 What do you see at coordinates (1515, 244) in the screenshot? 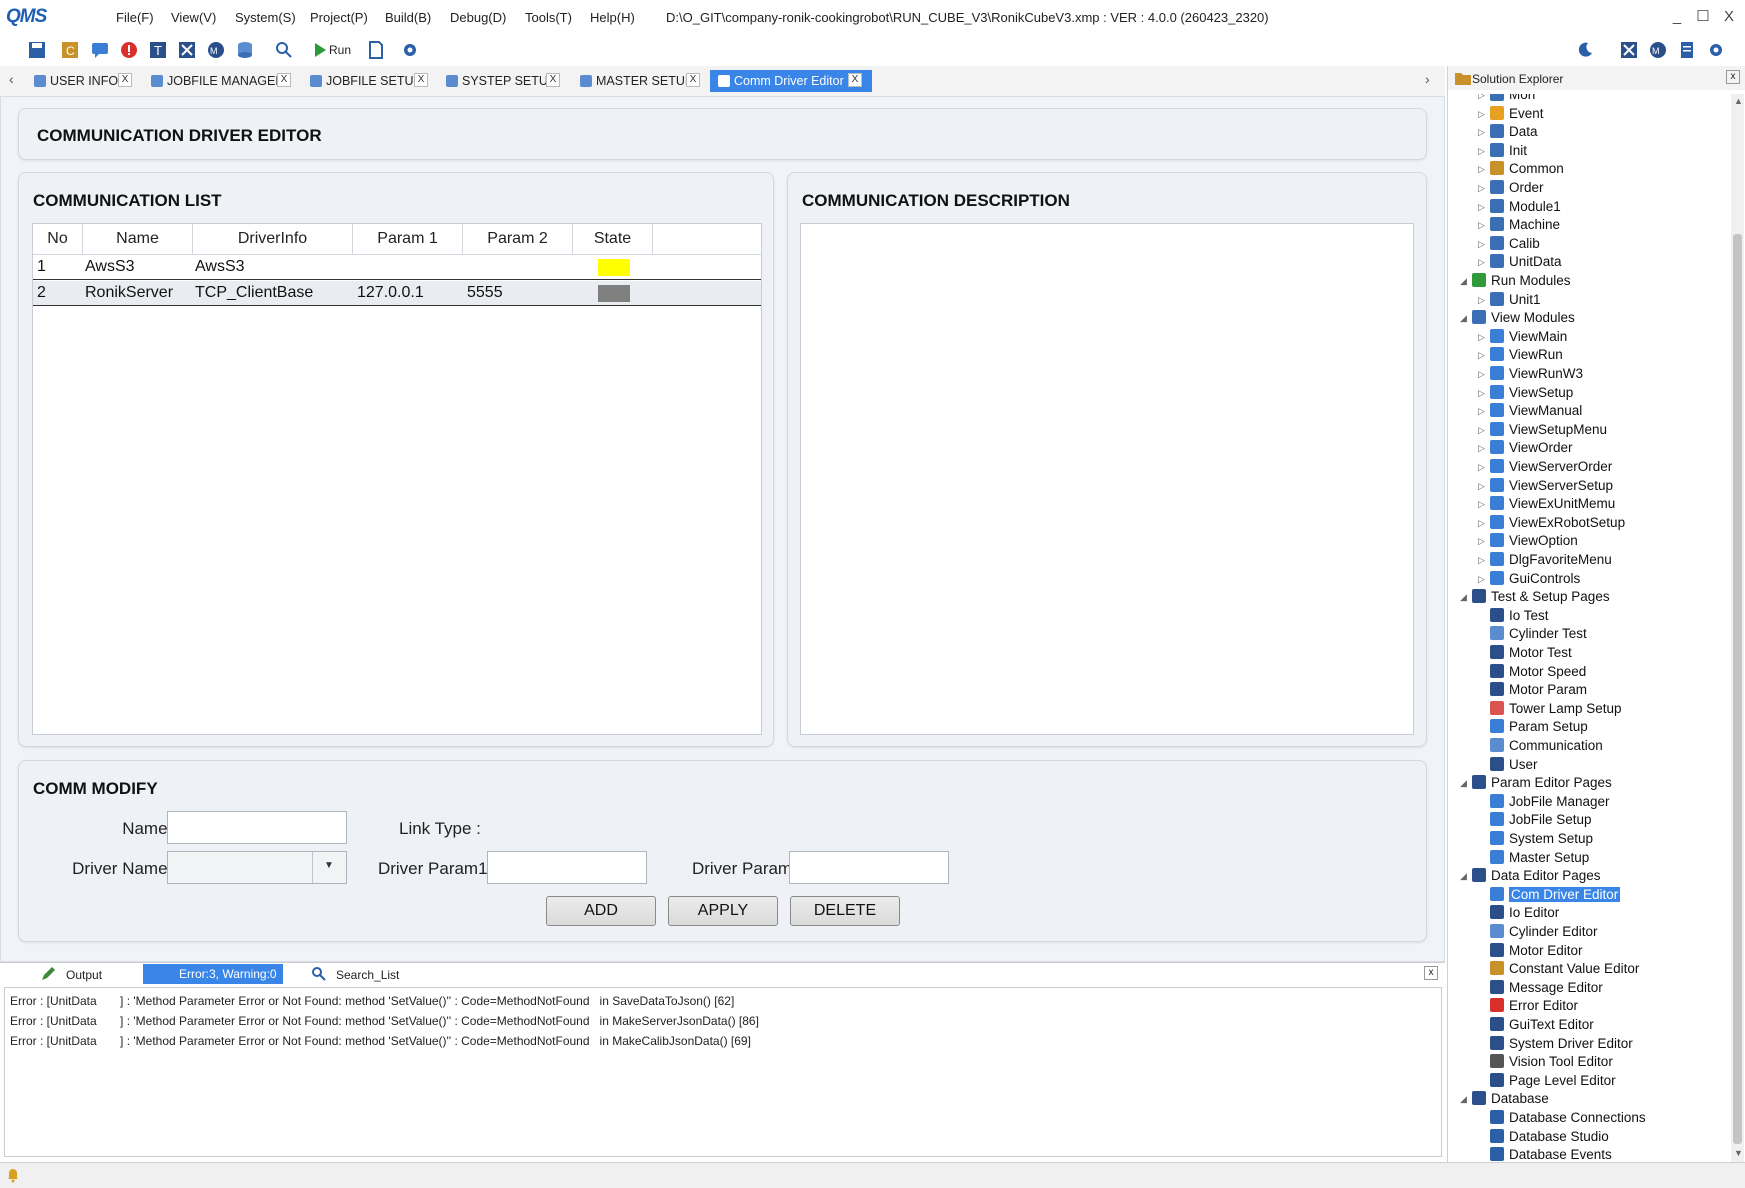
I see `tree-item-calib: Calib` at bounding box center [1515, 244].